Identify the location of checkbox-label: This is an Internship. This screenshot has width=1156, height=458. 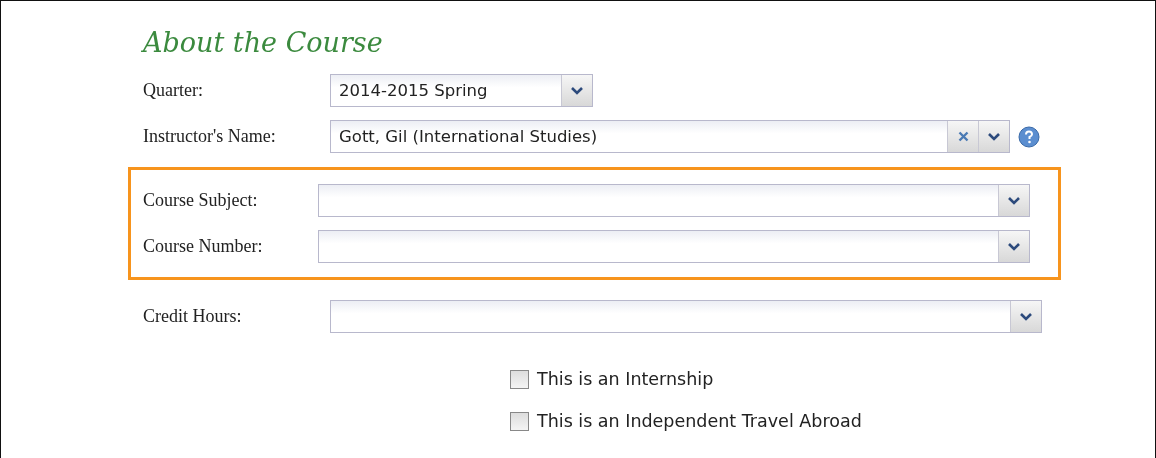
(625, 379).